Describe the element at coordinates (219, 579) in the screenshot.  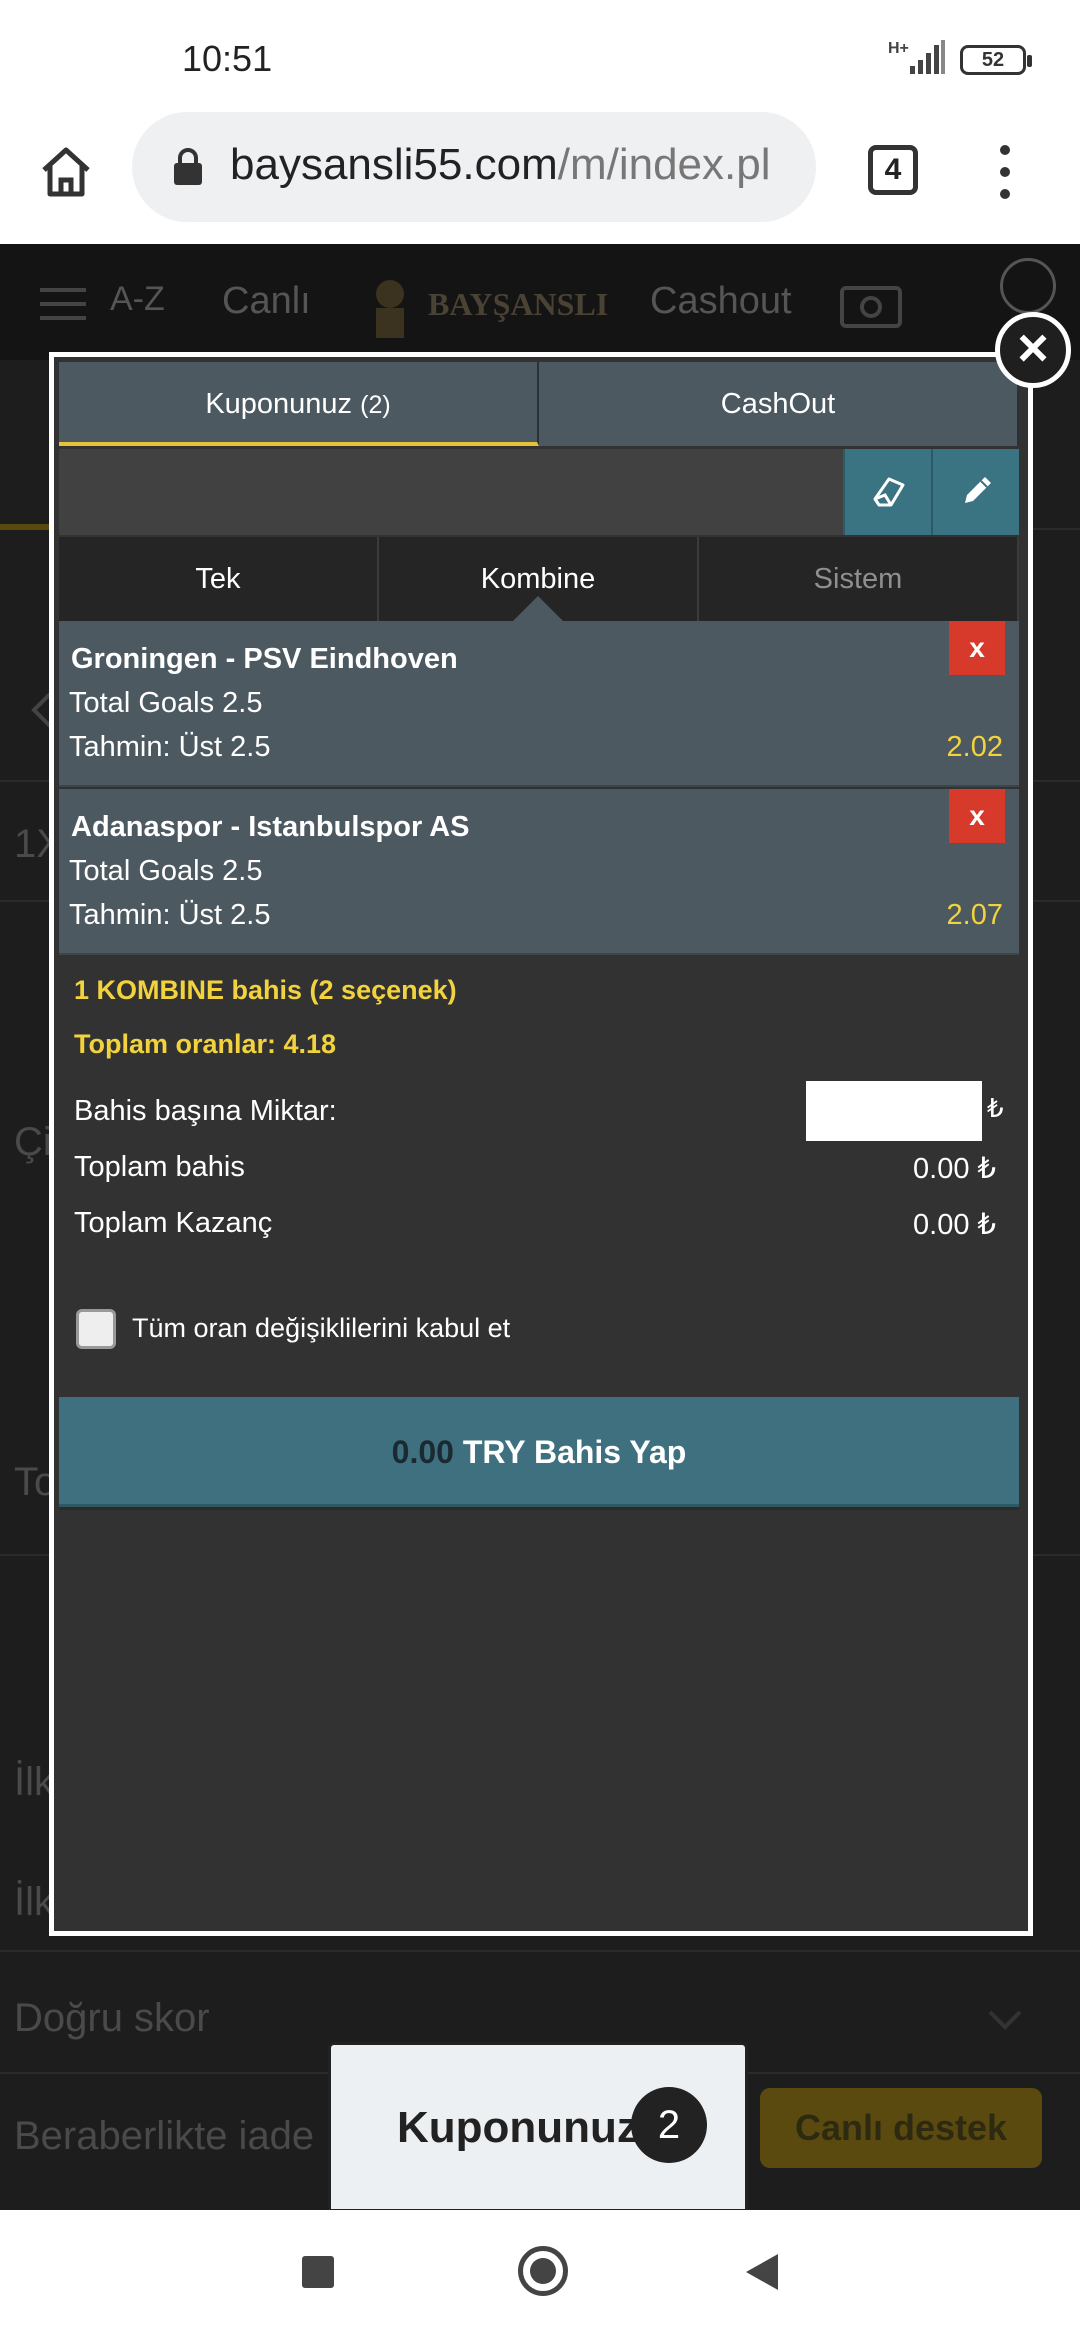
I see `tab-single: Tek` at that location.